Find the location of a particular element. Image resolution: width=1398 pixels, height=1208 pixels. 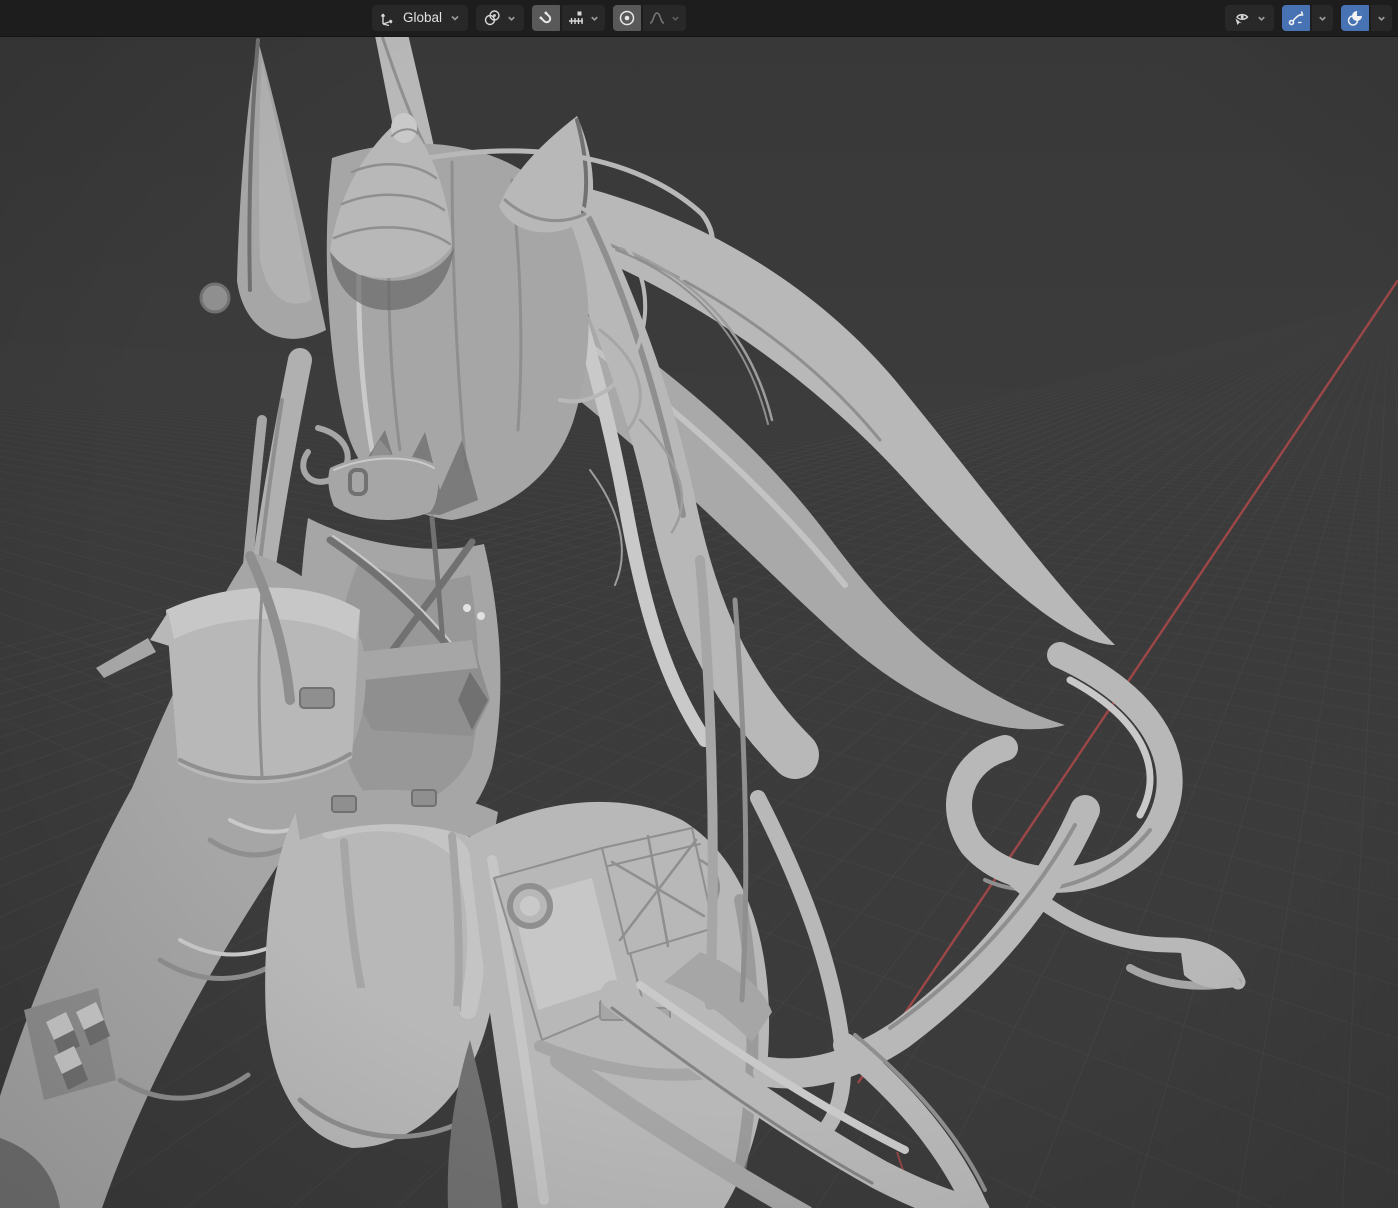

viewport-header: Global is located at coordinates (699, 18).